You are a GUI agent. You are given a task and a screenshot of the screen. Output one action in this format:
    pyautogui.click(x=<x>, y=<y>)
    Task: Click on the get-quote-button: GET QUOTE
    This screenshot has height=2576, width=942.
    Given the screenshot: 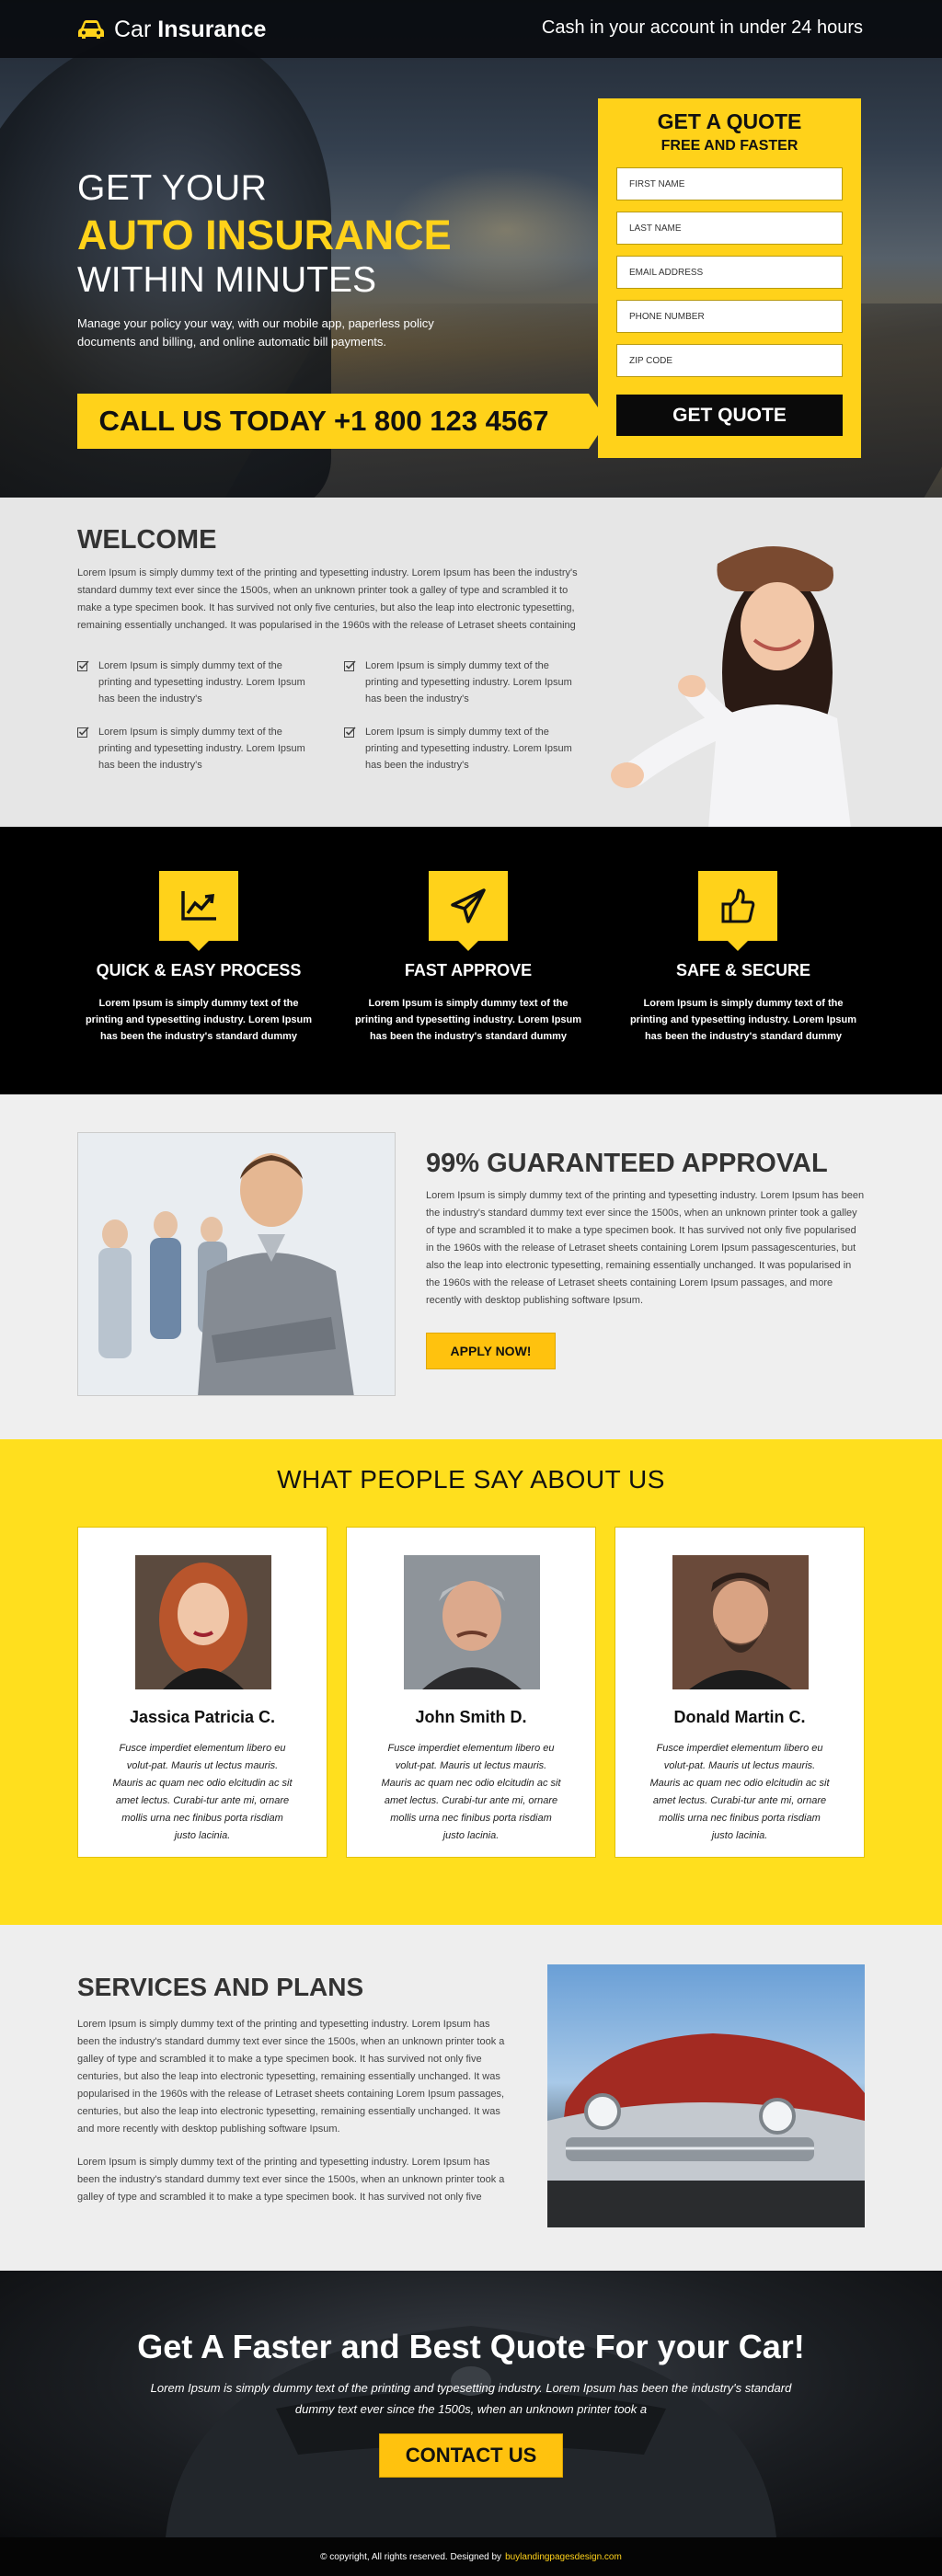 What is the action you would take?
    pyautogui.click(x=729, y=416)
    